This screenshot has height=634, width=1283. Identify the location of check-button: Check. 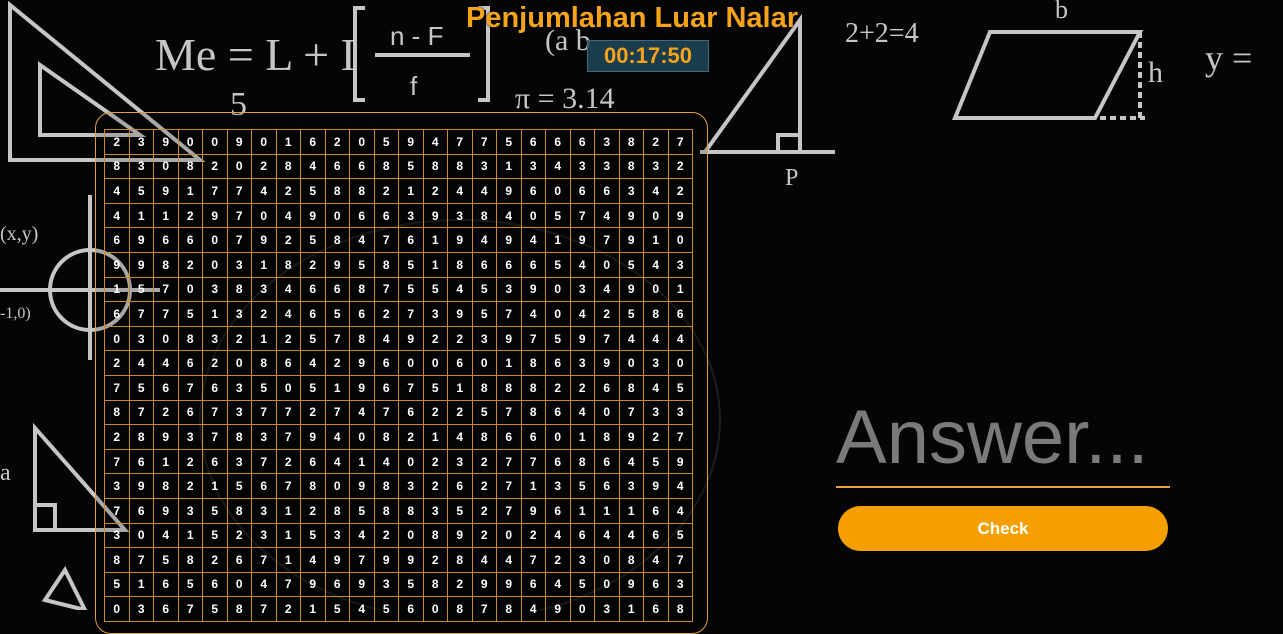
(1003, 528).